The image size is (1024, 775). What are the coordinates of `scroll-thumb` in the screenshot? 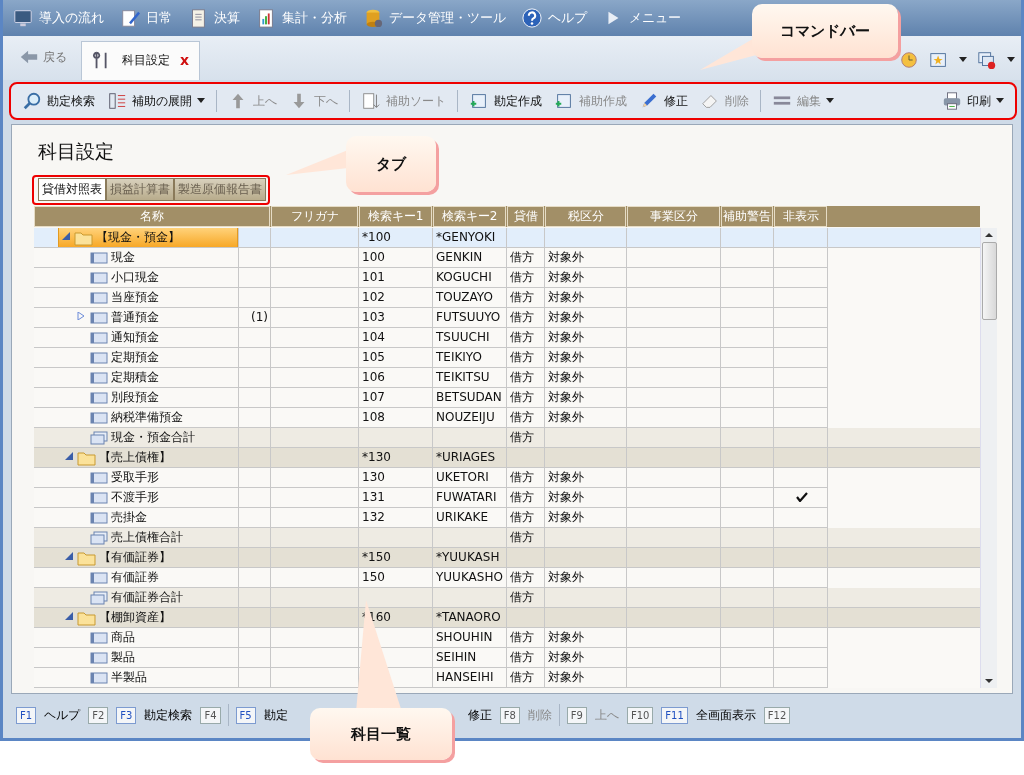 It's located at (989, 281).